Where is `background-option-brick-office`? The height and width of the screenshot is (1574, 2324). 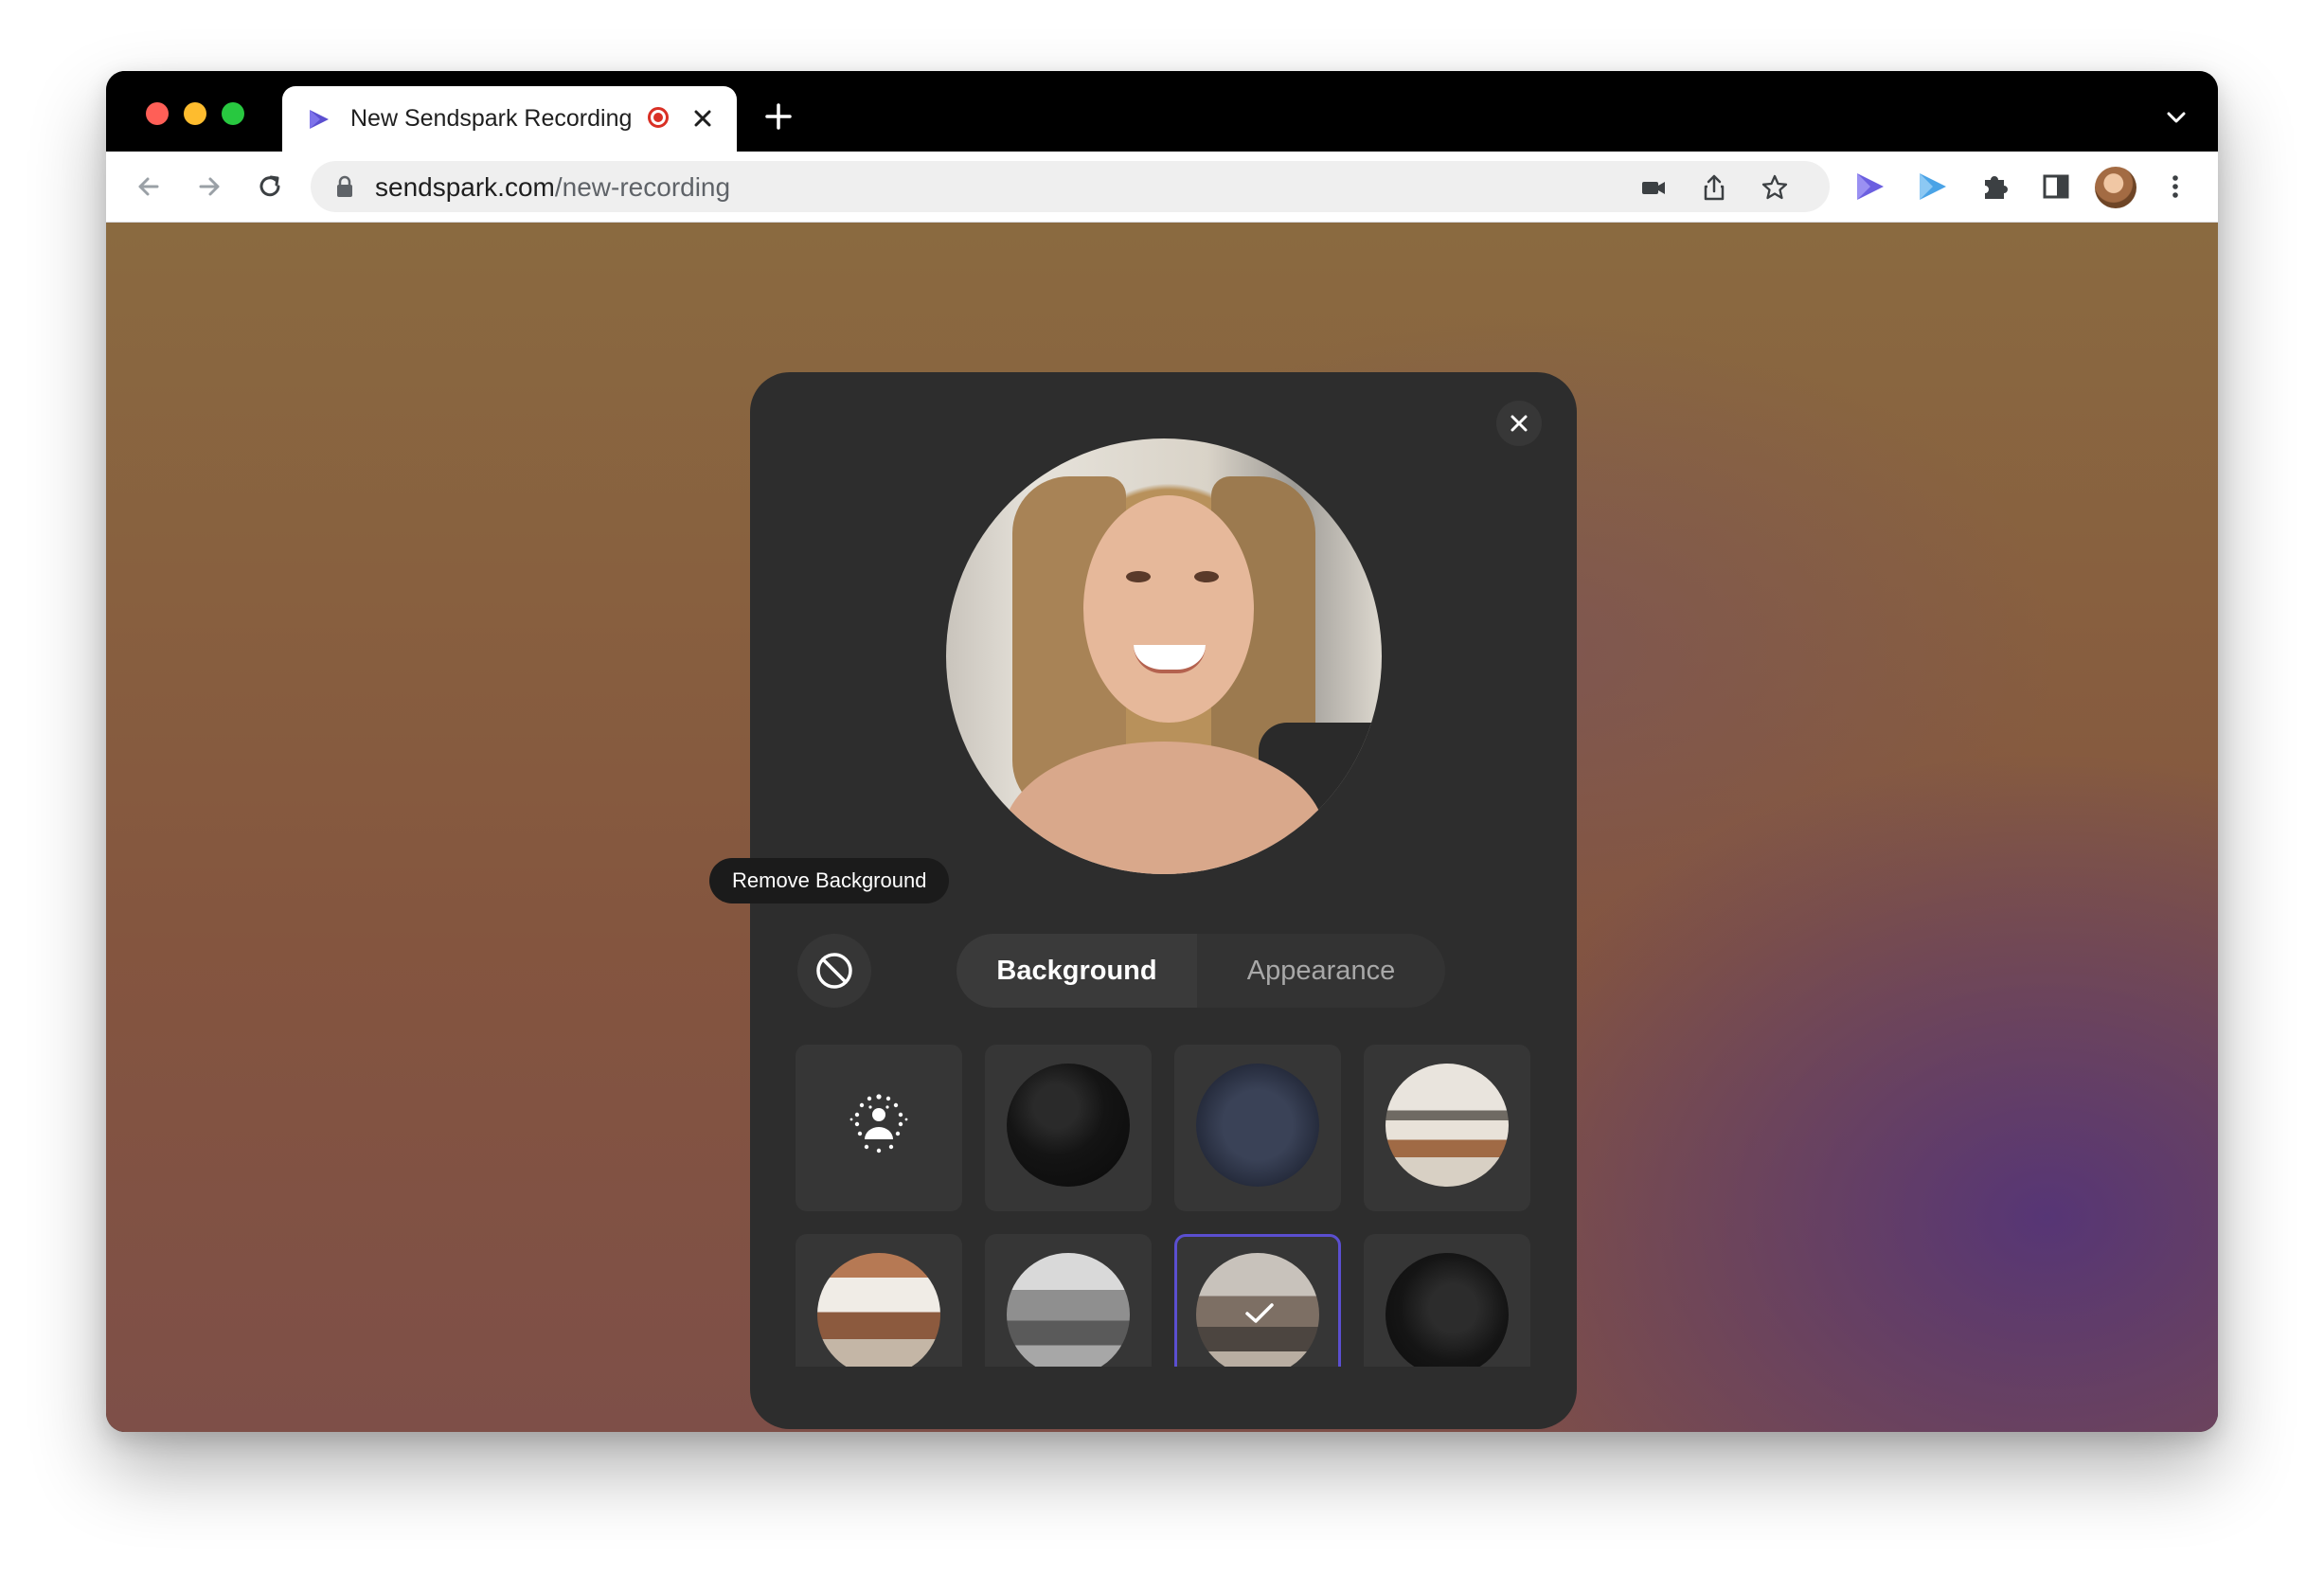 background-option-brick-office is located at coordinates (879, 1300).